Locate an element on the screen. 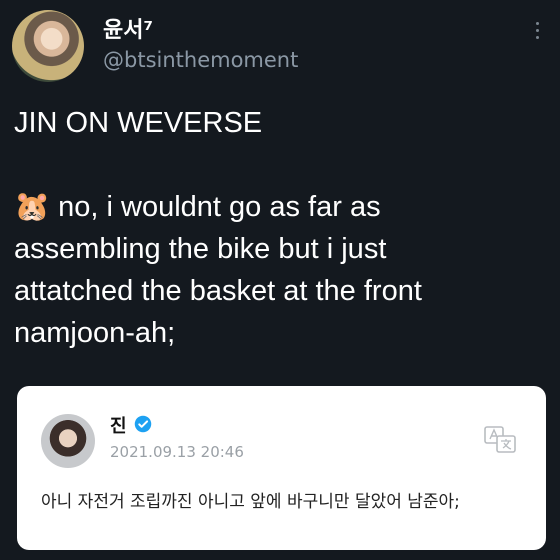 This screenshot has width=560, height=560. verified-icon is located at coordinates (143, 424).